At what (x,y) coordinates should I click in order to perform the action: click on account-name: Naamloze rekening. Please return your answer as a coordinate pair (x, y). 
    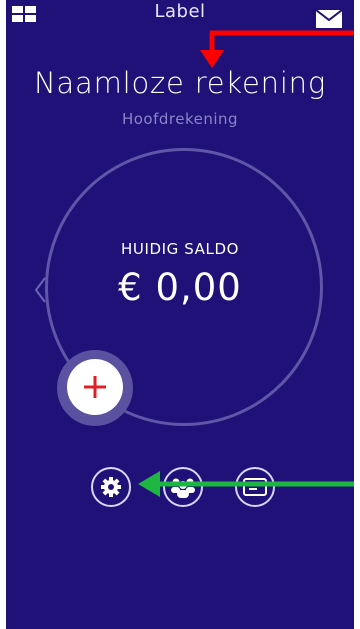
    Looking at the image, I should click on (180, 83).